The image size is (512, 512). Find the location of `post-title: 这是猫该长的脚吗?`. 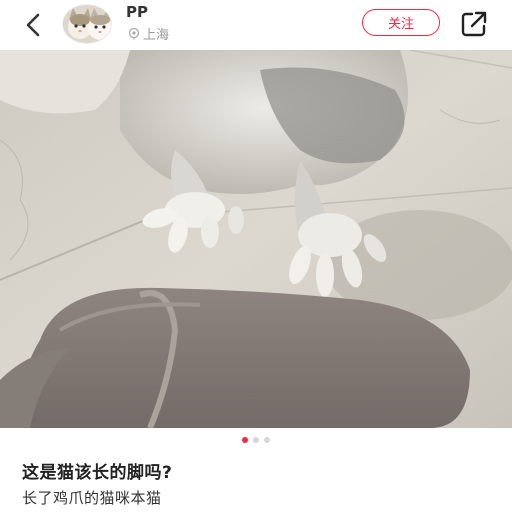

post-title: 这是猫该长的脚吗? is located at coordinates (97, 473).